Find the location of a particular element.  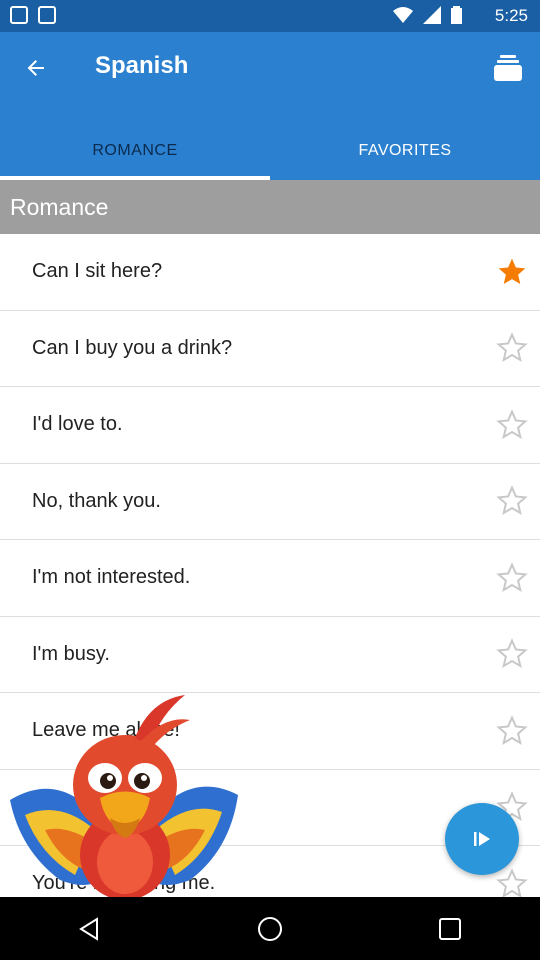

status-bar: 5:25 is located at coordinates (270, 16).